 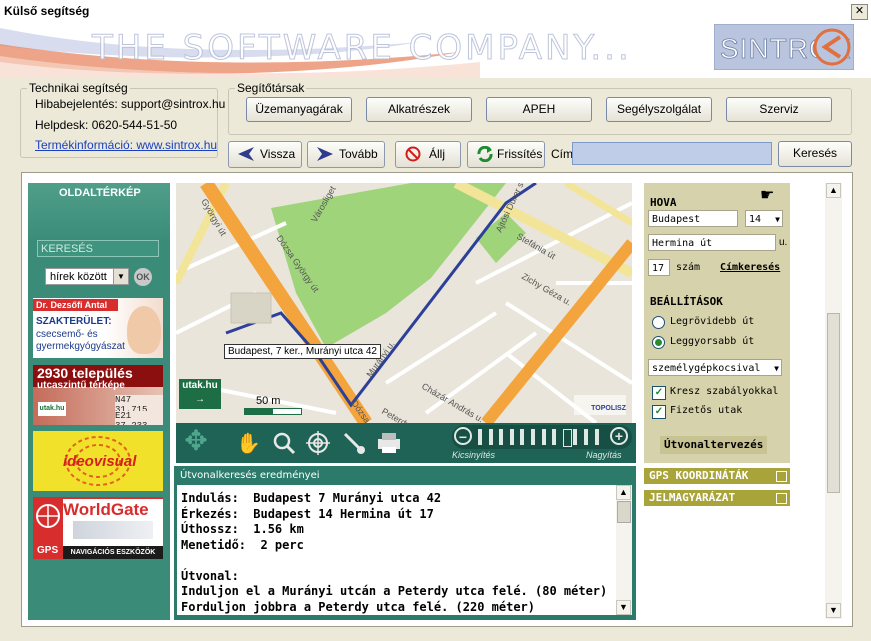 What do you see at coordinates (859, 12) in the screenshot?
I see `close-button: ✕` at bounding box center [859, 12].